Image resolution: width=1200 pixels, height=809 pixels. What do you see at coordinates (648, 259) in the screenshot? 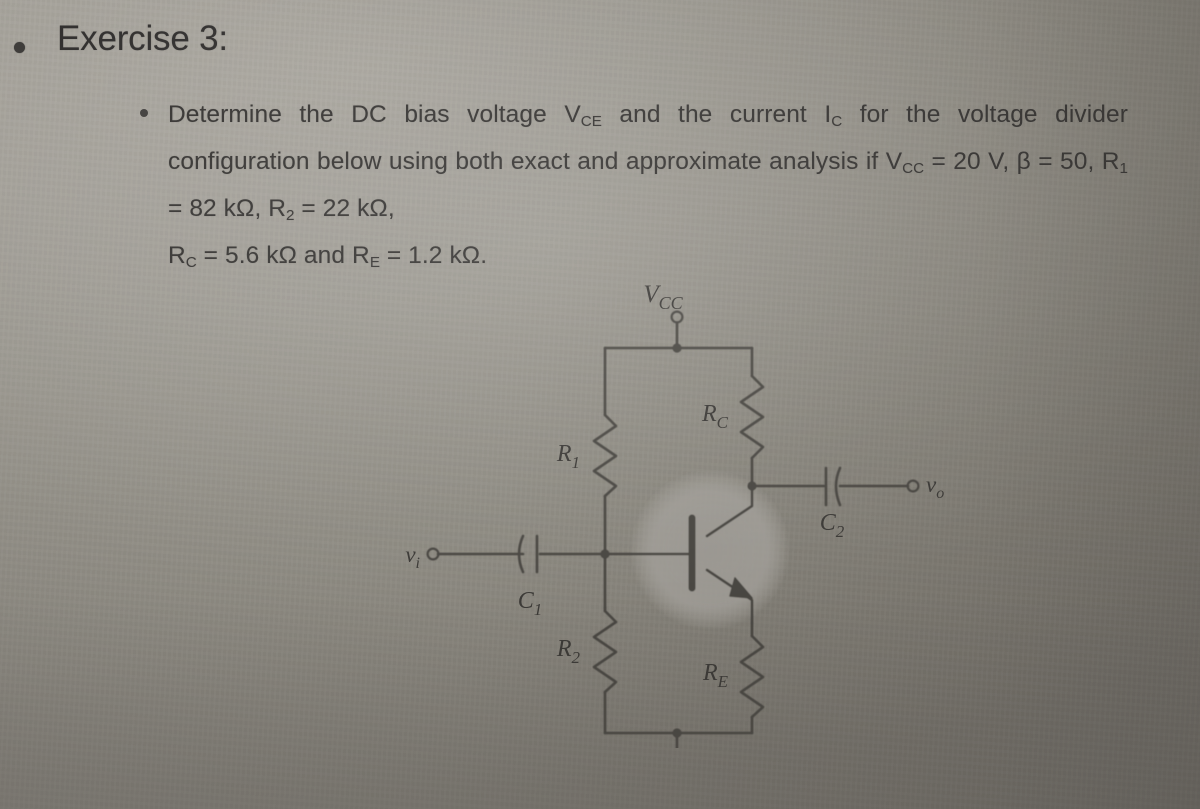
I see `problem-last-line: RC = 5.6 kΩ and RE = 1.2 kΩ.` at bounding box center [648, 259].